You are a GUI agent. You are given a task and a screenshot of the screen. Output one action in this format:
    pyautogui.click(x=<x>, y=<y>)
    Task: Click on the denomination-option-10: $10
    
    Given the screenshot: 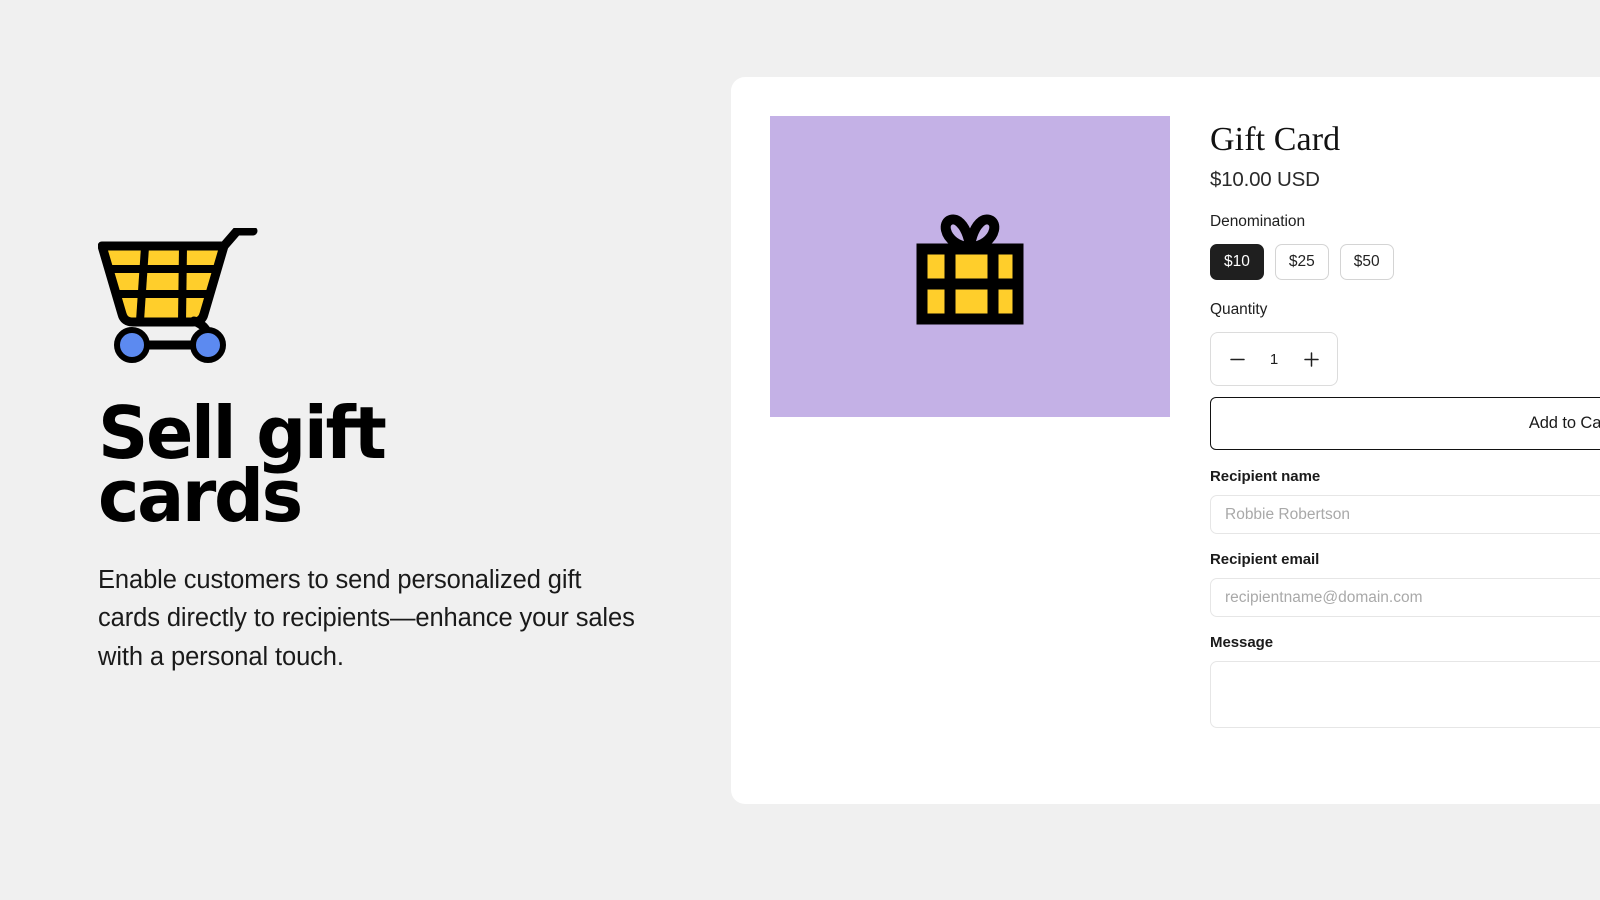 What is the action you would take?
    pyautogui.click(x=1237, y=262)
    